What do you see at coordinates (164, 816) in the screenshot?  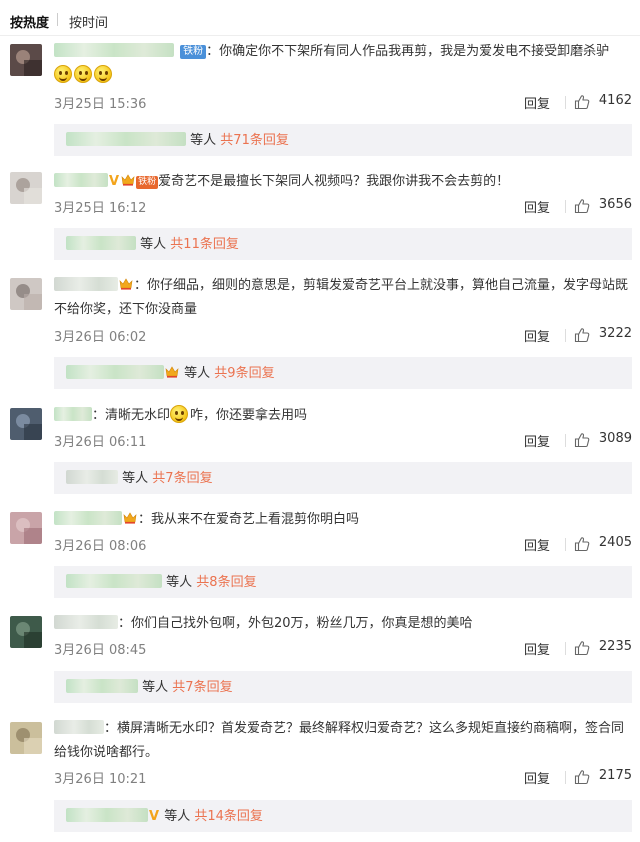 I see `sub-replies-summary: V 等人 共14条回复` at bounding box center [164, 816].